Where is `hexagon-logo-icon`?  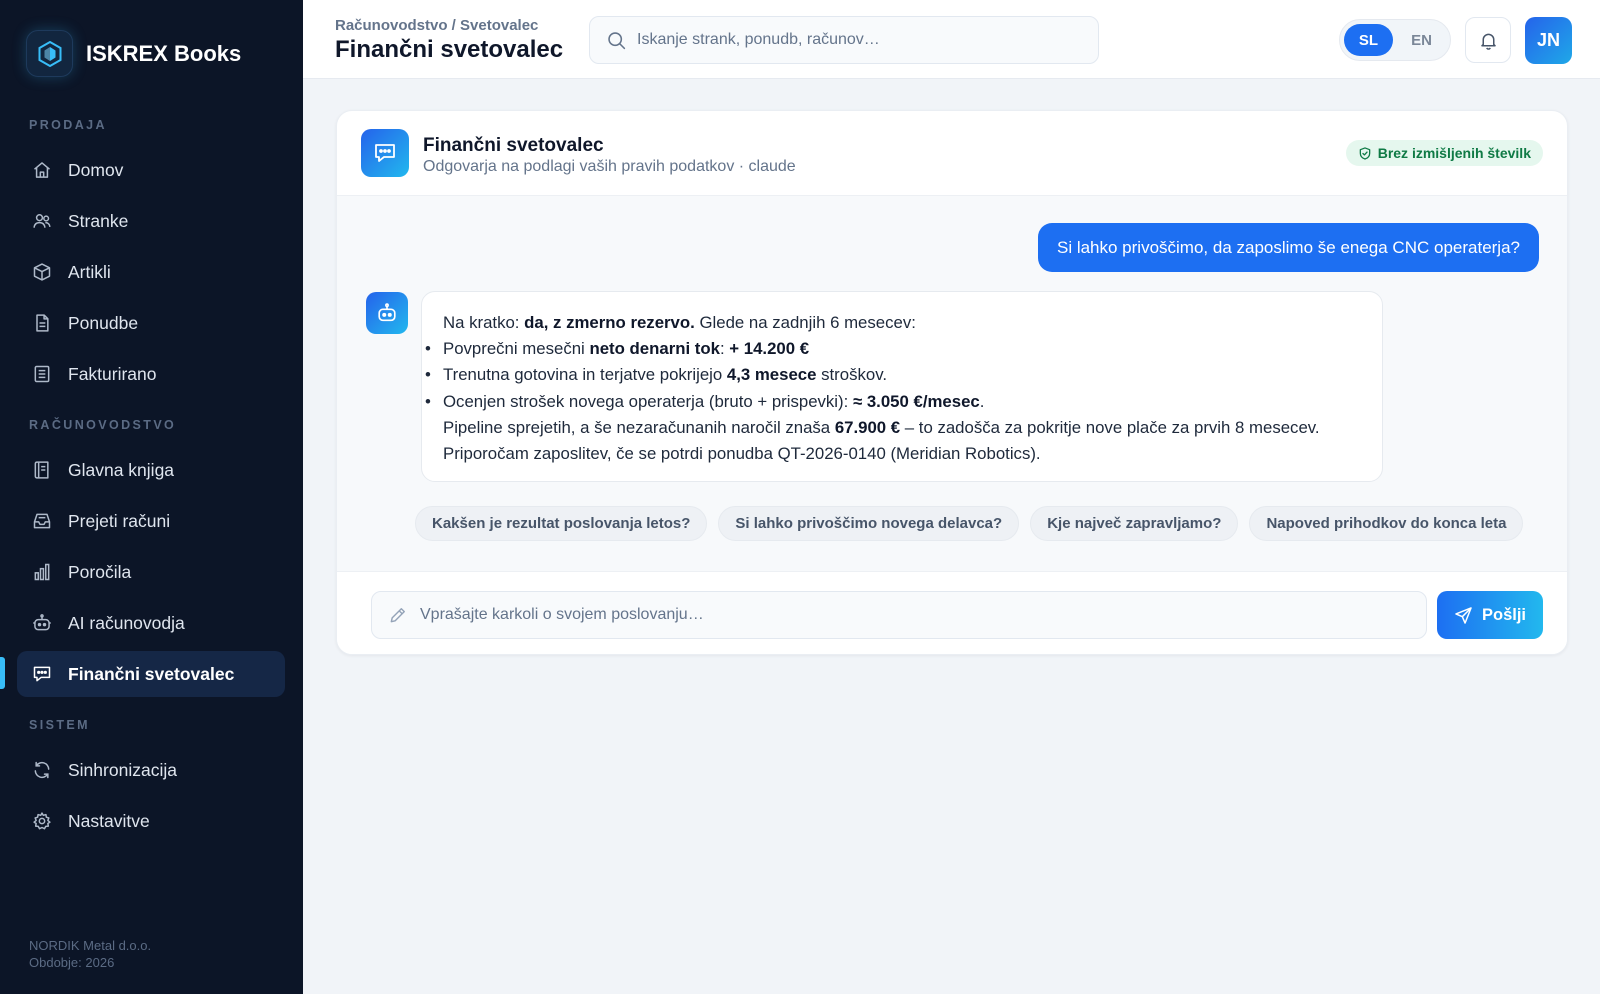 hexagon-logo-icon is located at coordinates (49, 53).